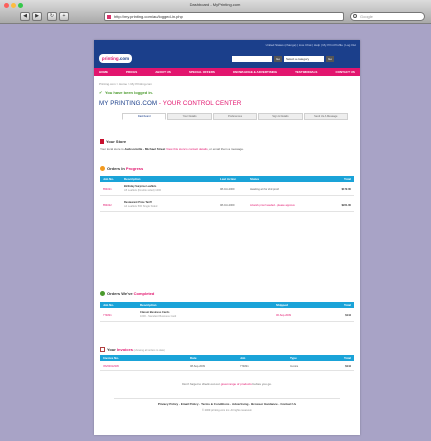 The width and height of the screenshot is (431, 441). Describe the element at coordinates (346, 205) in the screenshot. I see `order-total: $221.00` at that location.